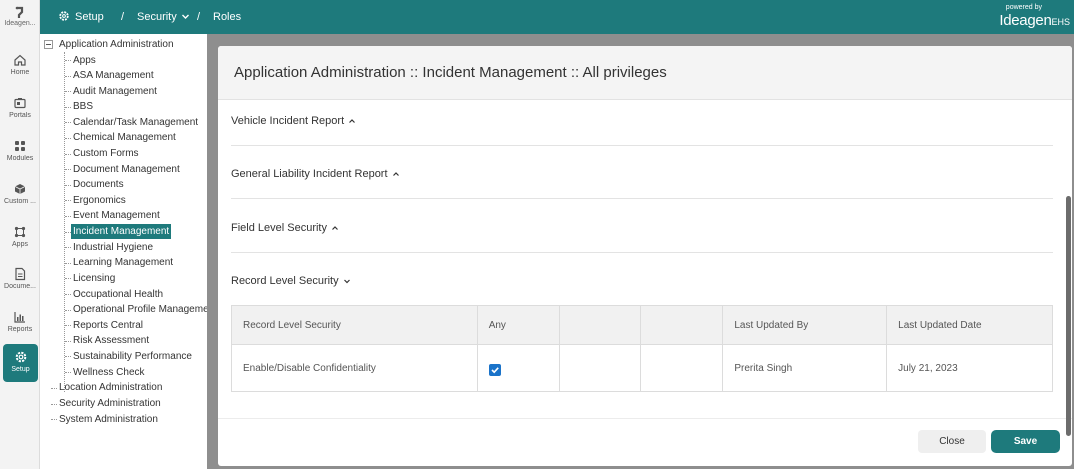 The width and height of the screenshot is (1074, 469). I want to click on tree-node: BBS, so click(83, 106).